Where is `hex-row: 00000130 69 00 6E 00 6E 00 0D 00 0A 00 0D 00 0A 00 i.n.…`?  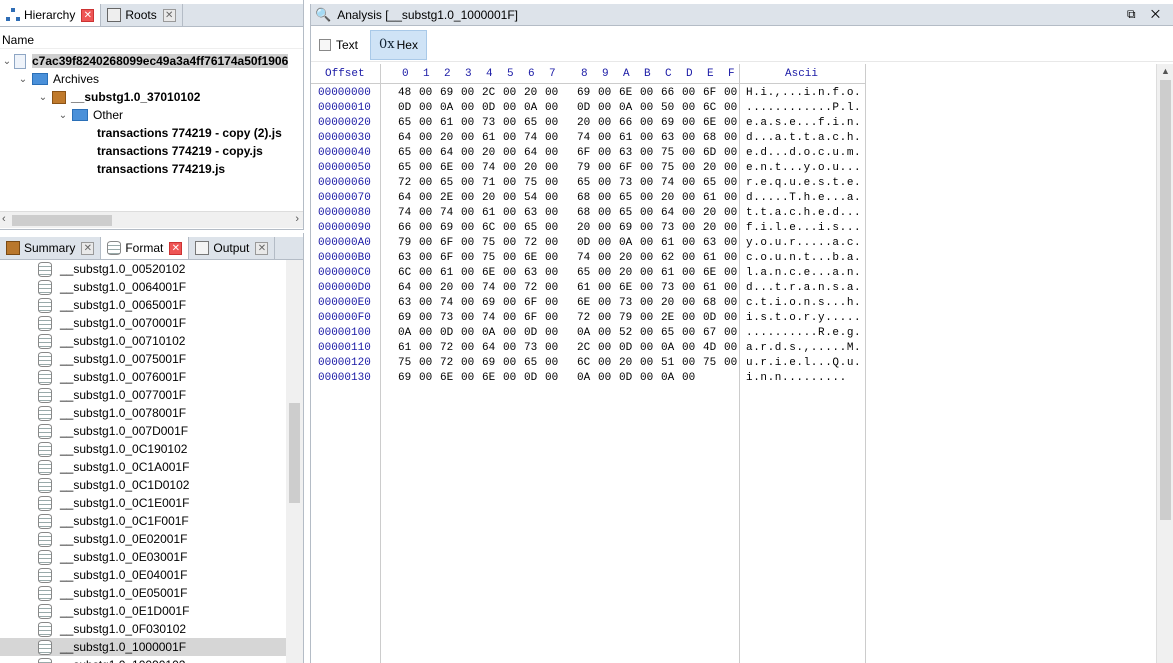
hex-row: 00000130 69 00 6E 00 6E 00 0D 00 0A 00 0D 00 0A 00 i.n.… is located at coordinates (588, 379).